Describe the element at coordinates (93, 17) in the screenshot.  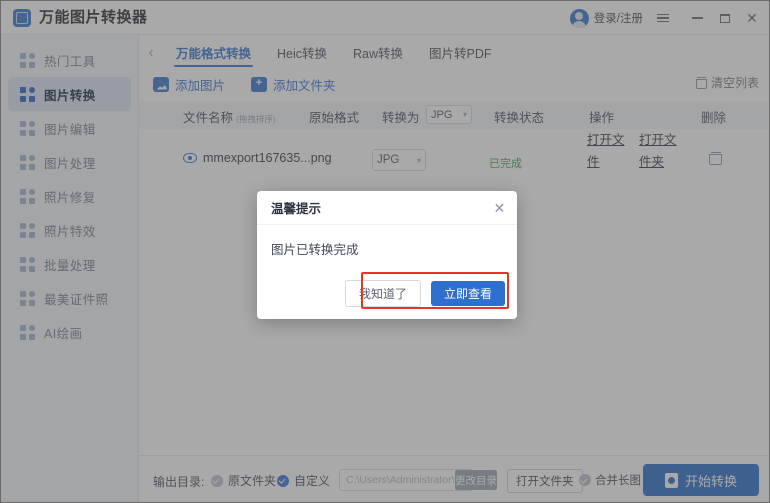
I see `app-title: 万能图片转换器` at that location.